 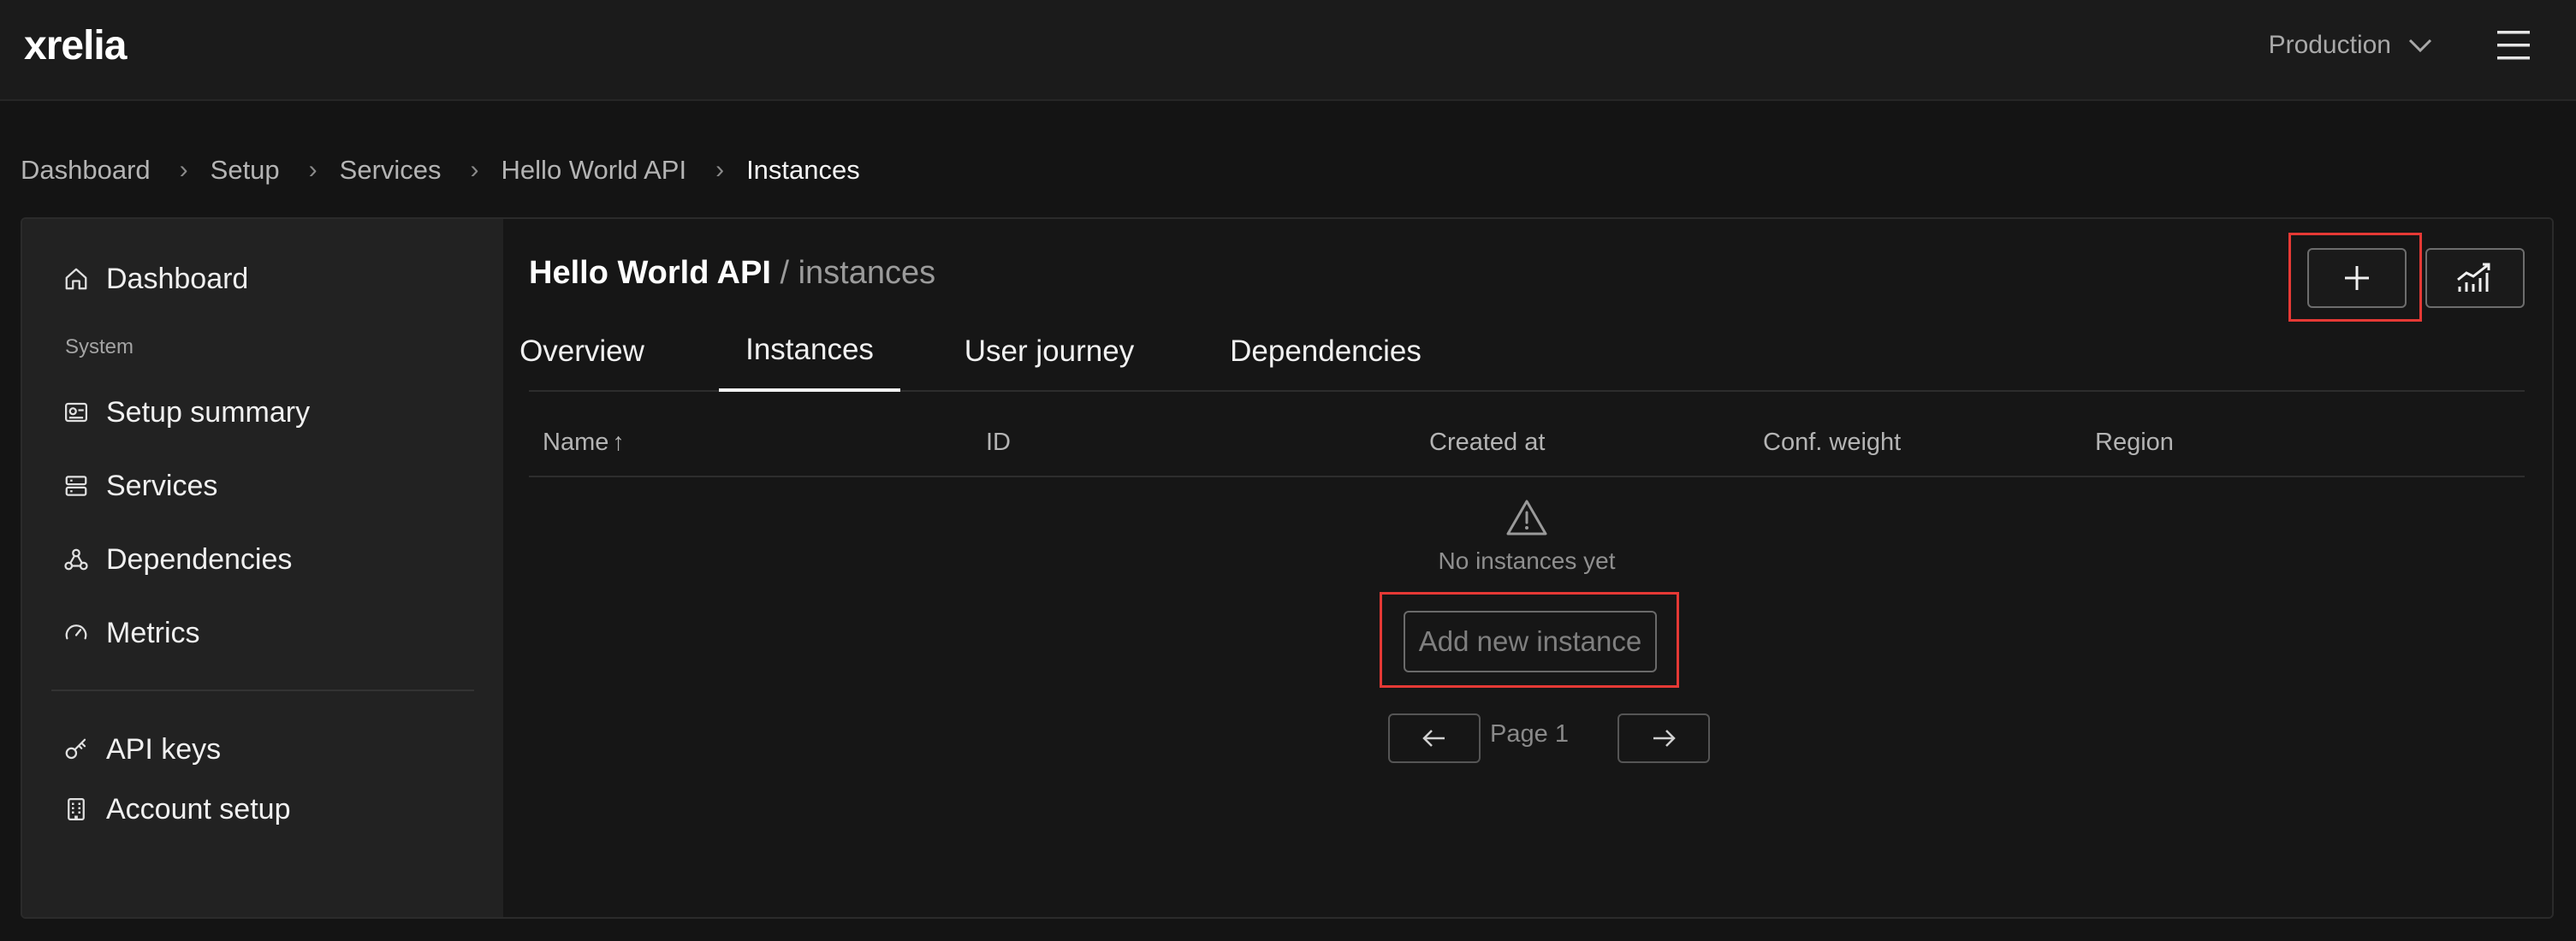 I want to click on tab-instances: Instances, so click(x=809, y=352).